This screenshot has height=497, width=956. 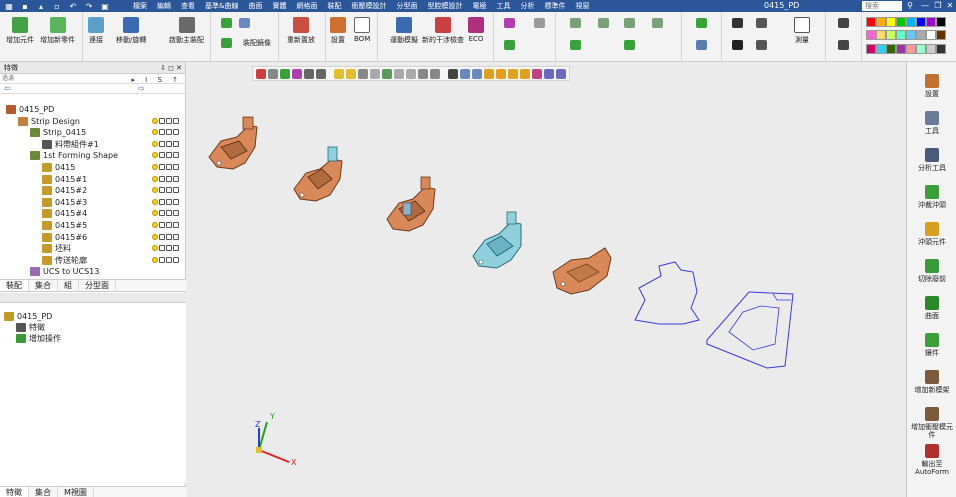 I want to click on text-icon, so click(x=737, y=45).